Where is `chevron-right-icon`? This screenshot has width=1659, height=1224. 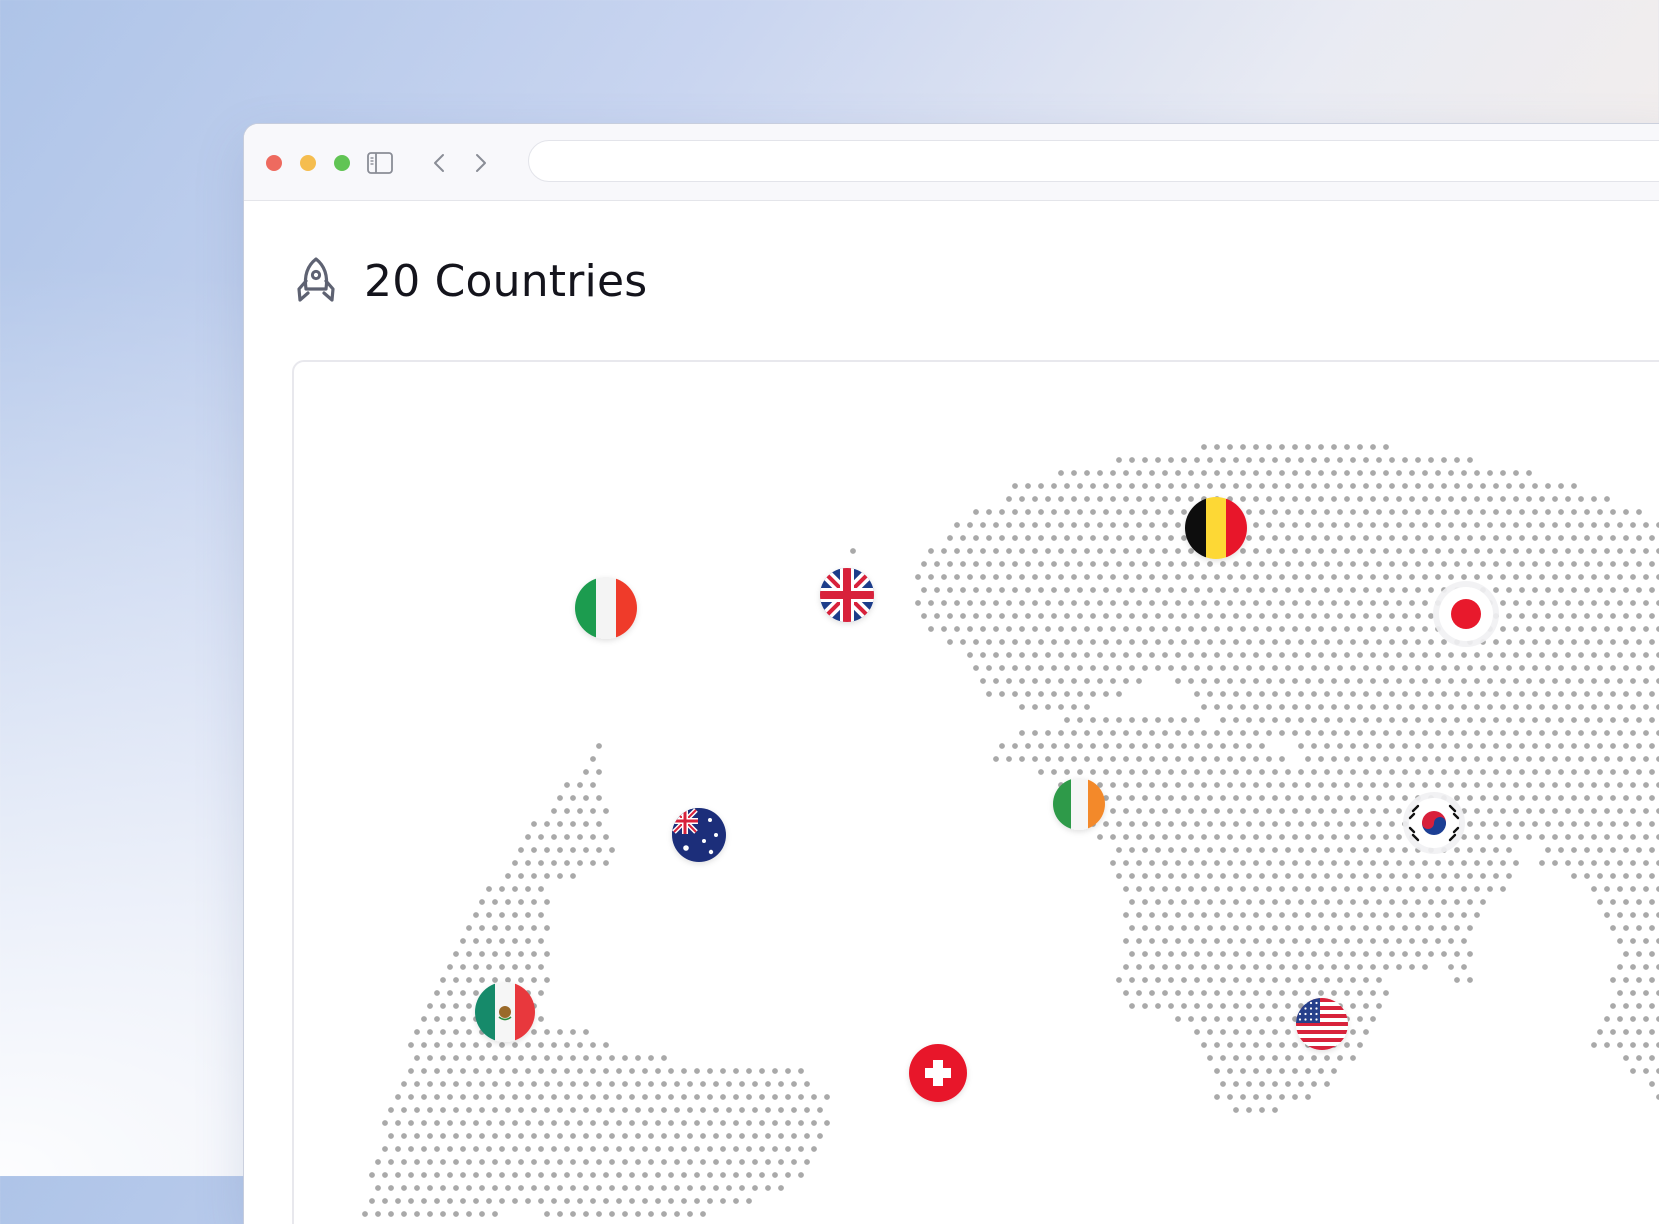
chevron-right-icon is located at coordinates (481, 163).